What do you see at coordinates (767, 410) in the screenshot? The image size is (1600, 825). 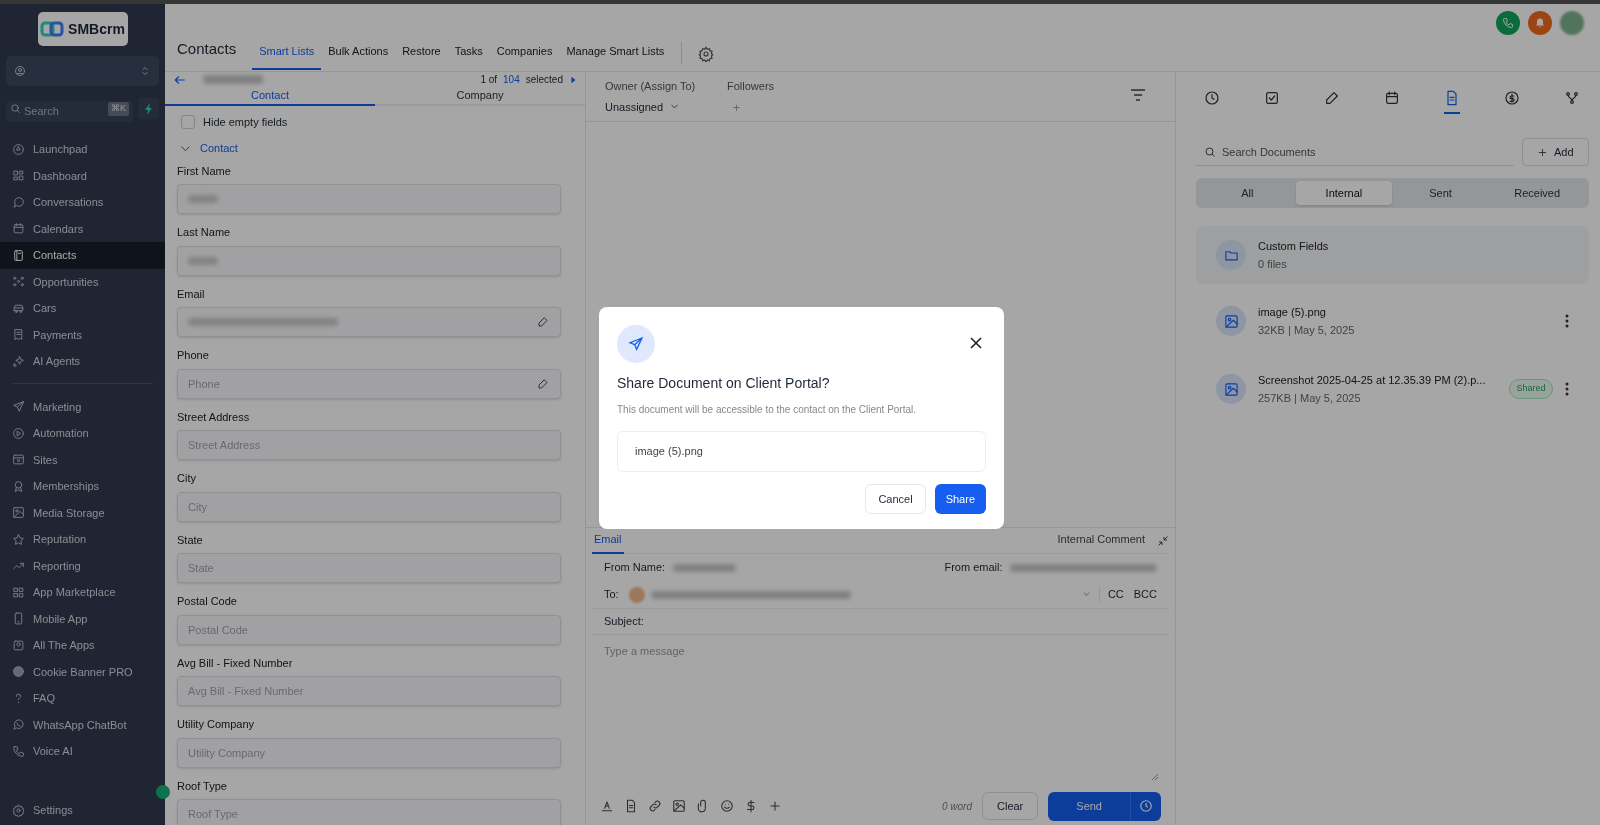 I see `dialog-description: This document will be accessible to the contact on the Client Portal.` at bounding box center [767, 410].